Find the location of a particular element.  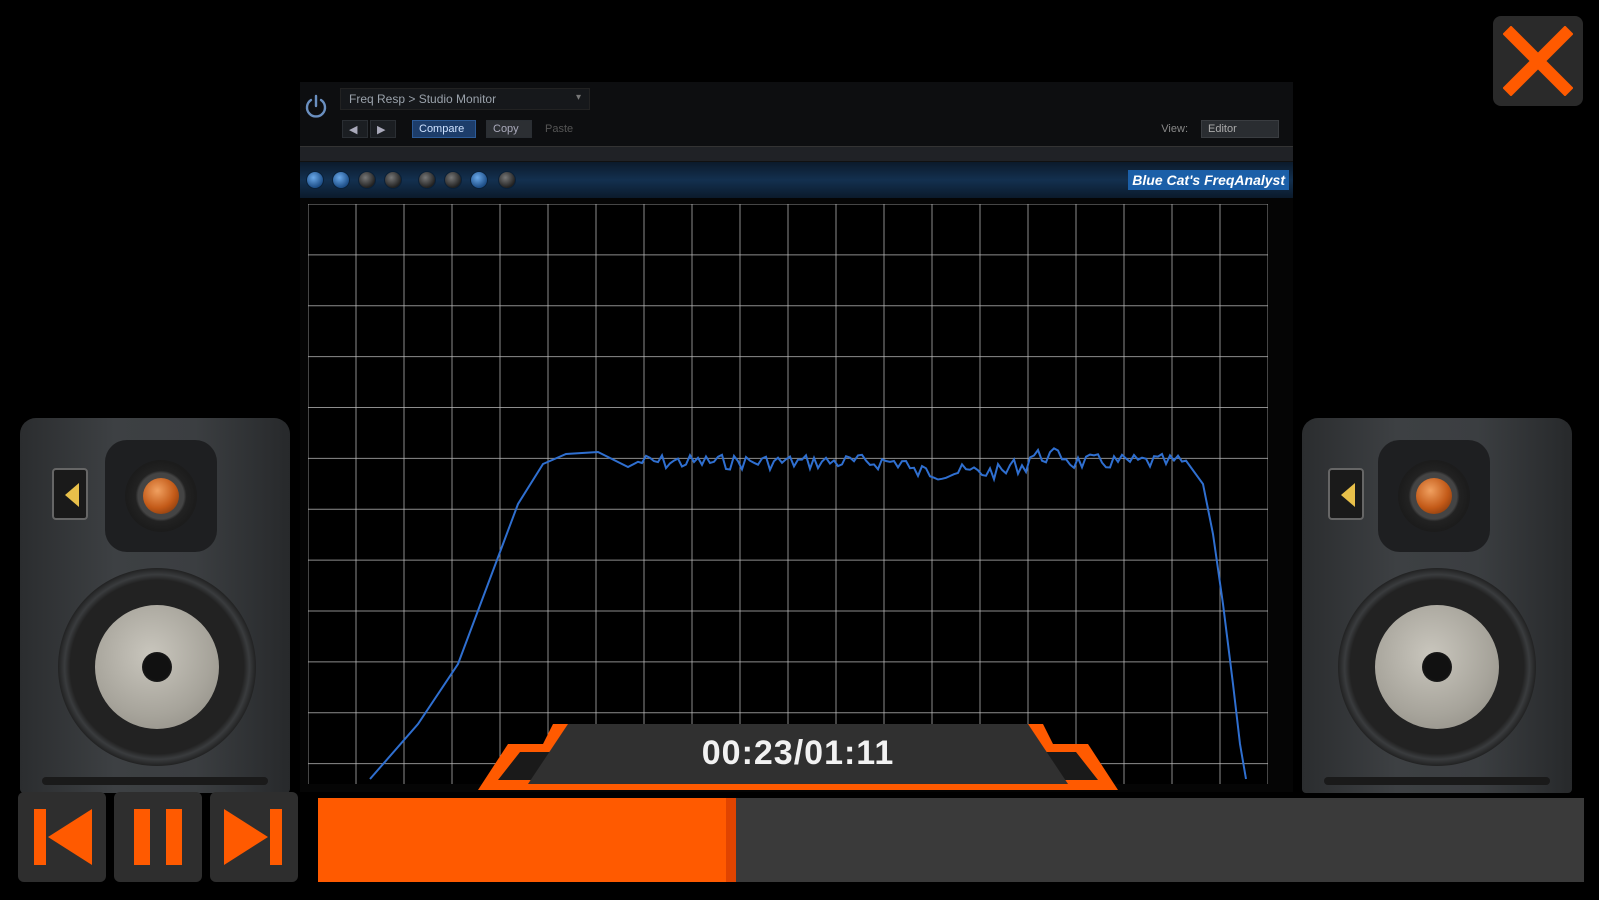

next-button is located at coordinates (254, 837).